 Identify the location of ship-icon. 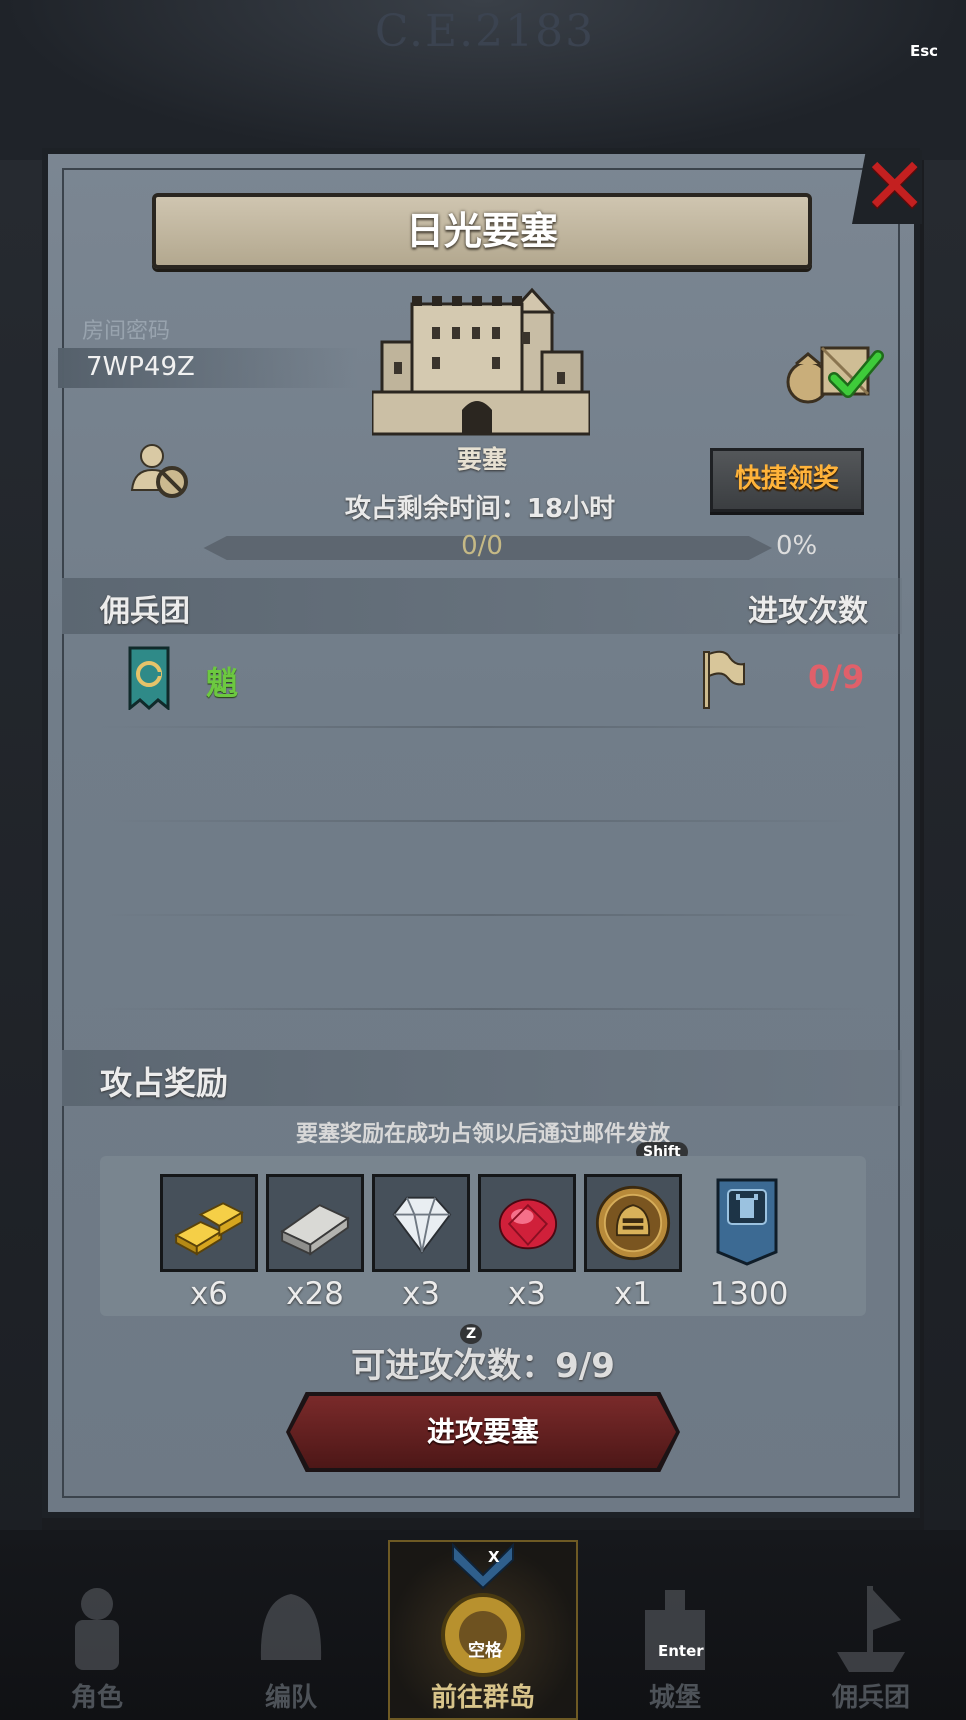
(871, 1629).